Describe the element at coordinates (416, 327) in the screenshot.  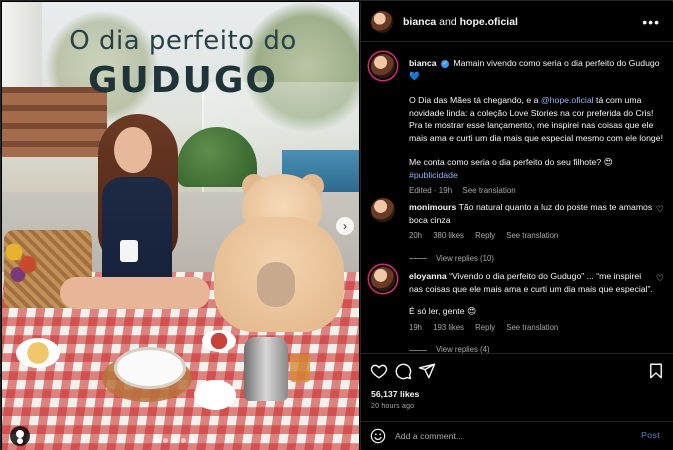
I see `comment-time: 19h` at that location.